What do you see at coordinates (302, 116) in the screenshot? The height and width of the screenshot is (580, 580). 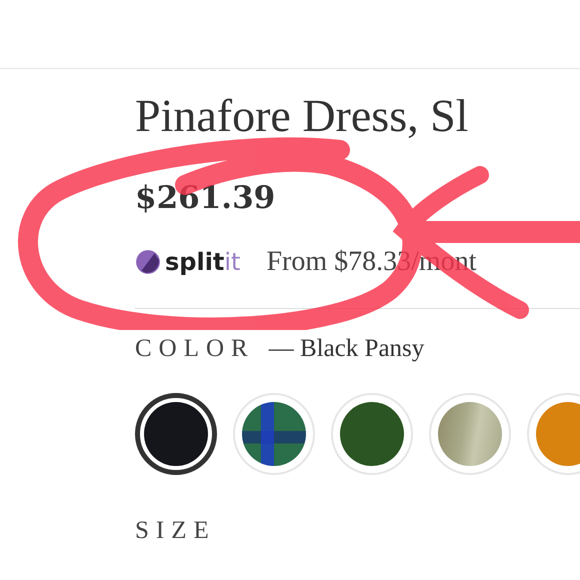 I see `product-title: Pinafore Dress, Sl` at bounding box center [302, 116].